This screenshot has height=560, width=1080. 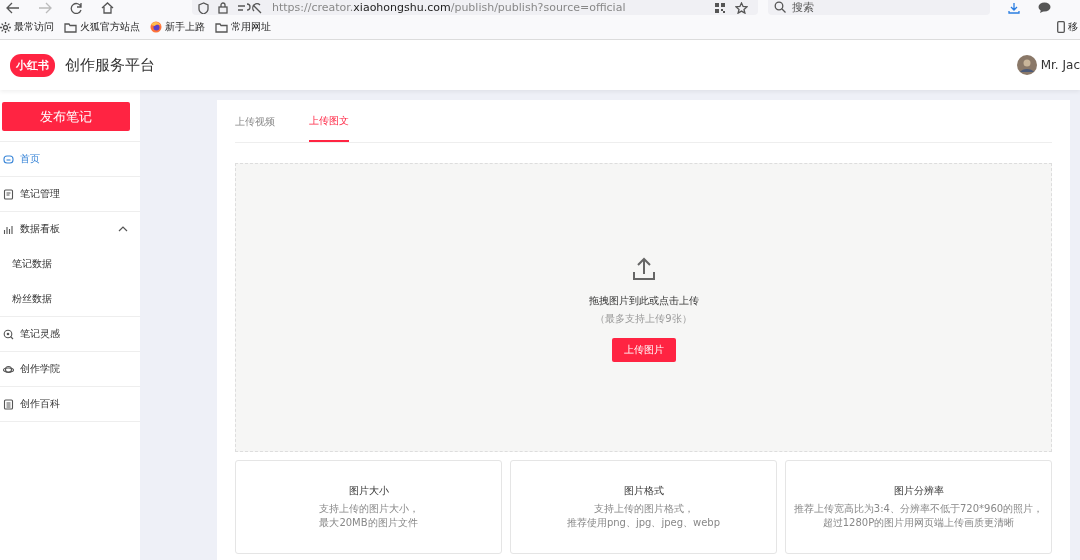 What do you see at coordinates (643, 350) in the screenshot?
I see `upload-image-button: 上传图片` at bounding box center [643, 350].